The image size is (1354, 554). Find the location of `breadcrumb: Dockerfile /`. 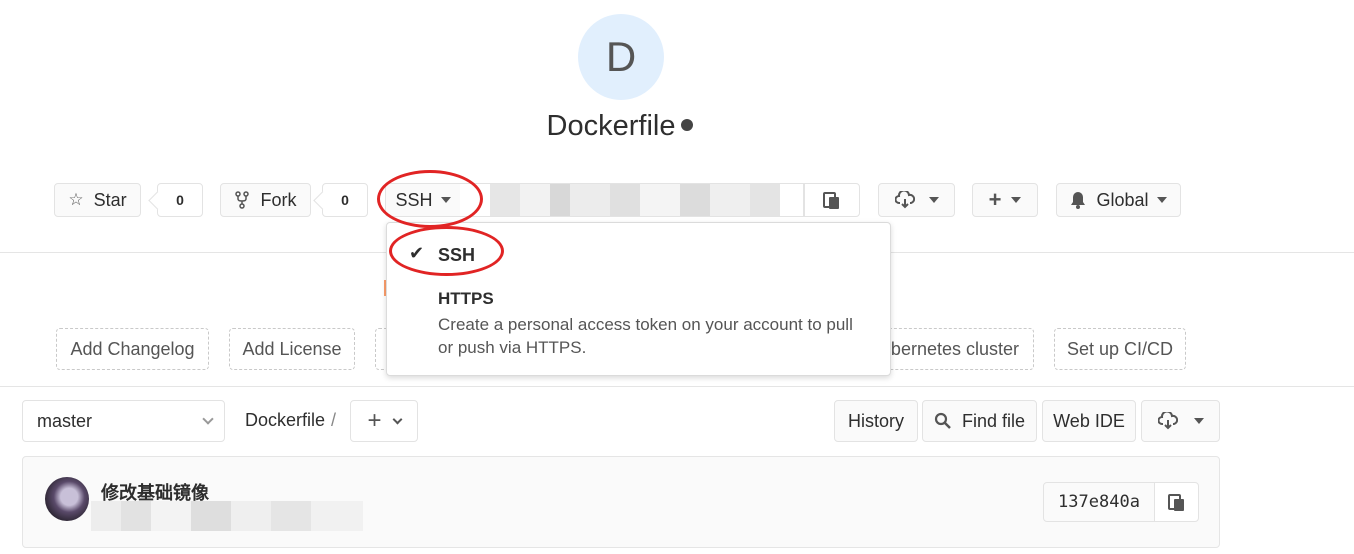

breadcrumb: Dockerfile / is located at coordinates (290, 420).